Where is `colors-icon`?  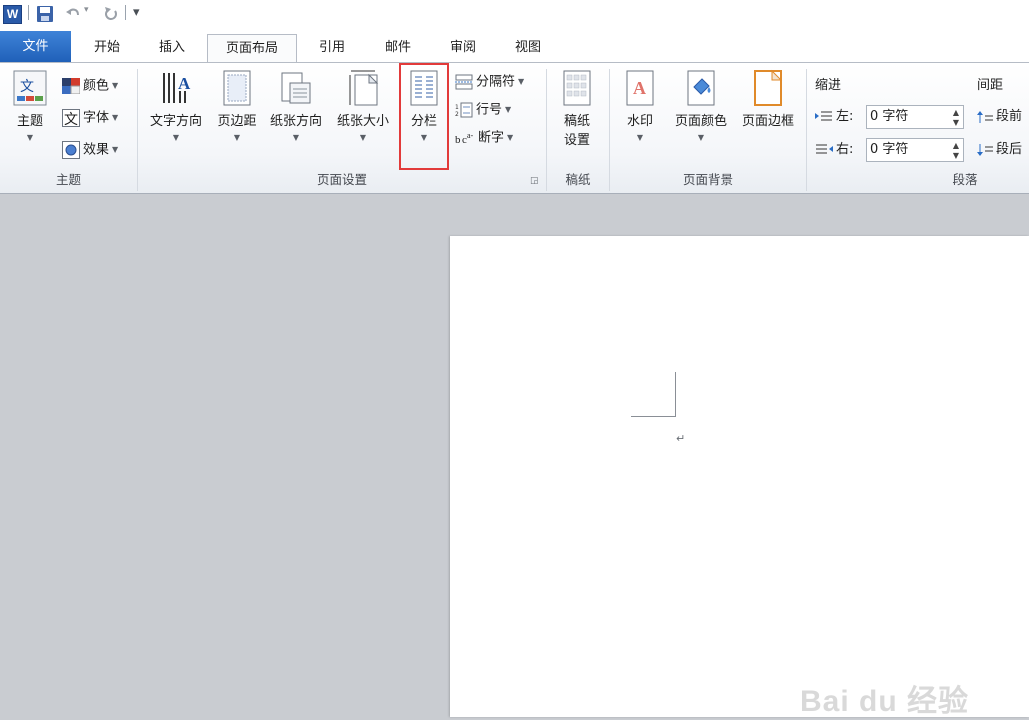
colors-icon is located at coordinates (71, 86).